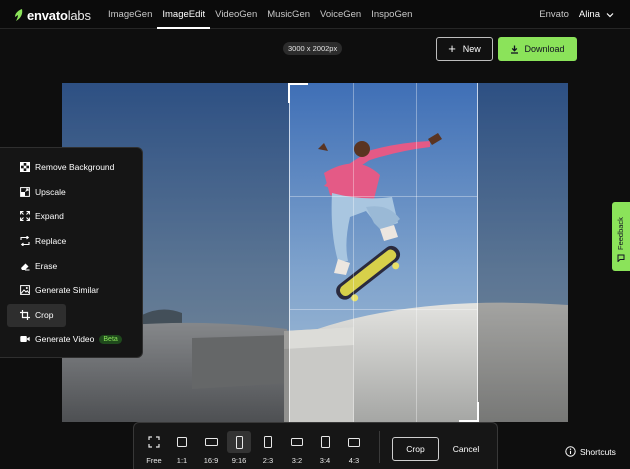 This screenshot has width=630, height=469. What do you see at coordinates (469, 412) in the screenshot?
I see `crop-handle-bottom-right` at bounding box center [469, 412].